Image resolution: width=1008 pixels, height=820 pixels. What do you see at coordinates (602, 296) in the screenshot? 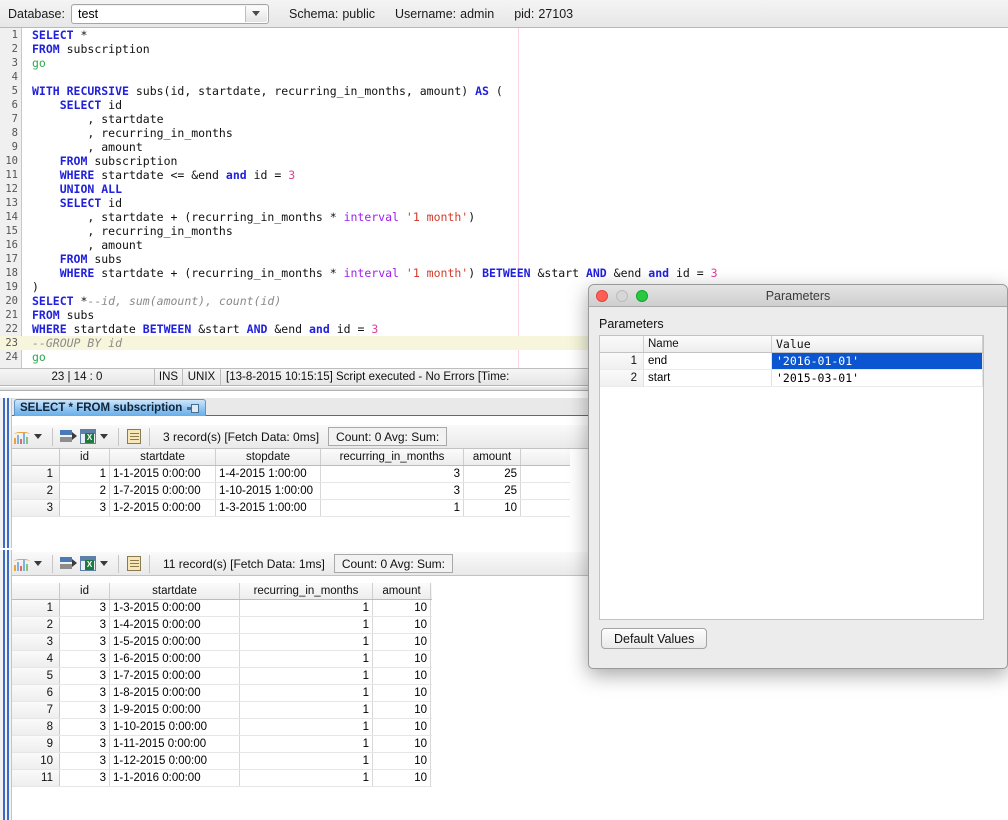
I see `close-icon` at bounding box center [602, 296].